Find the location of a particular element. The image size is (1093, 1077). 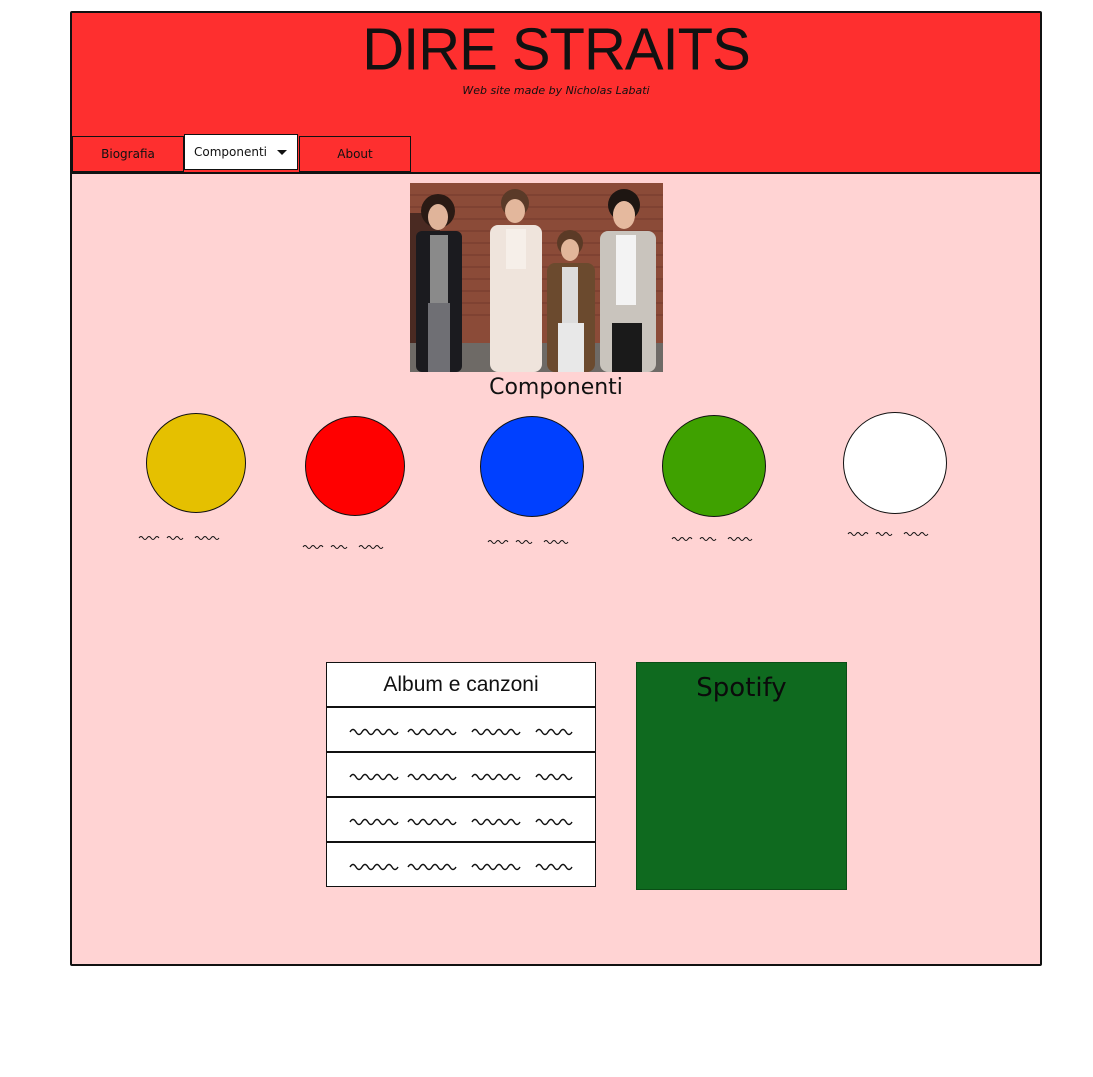

nav-tab-about-label: About is located at coordinates (355, 154).